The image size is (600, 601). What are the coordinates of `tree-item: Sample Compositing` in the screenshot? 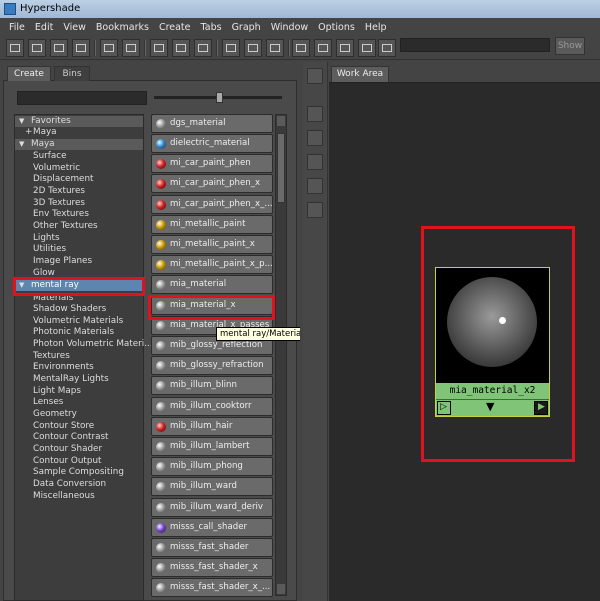 It's located at (69, 472).